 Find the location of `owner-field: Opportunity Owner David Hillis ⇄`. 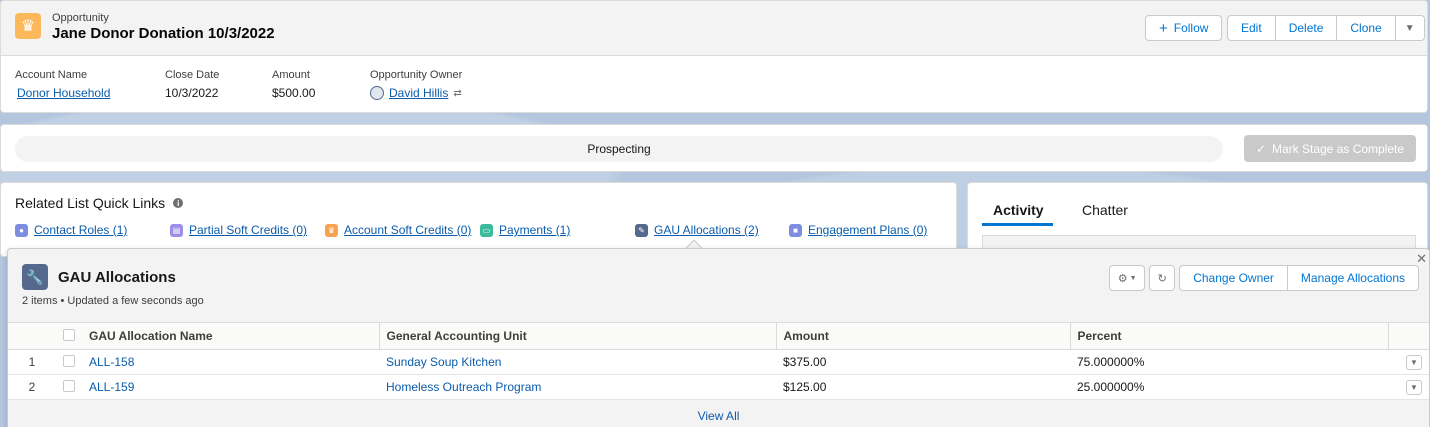

owner-field: Opportunity Owner David Hillis ⇄ is located at coordinates (416, 84).